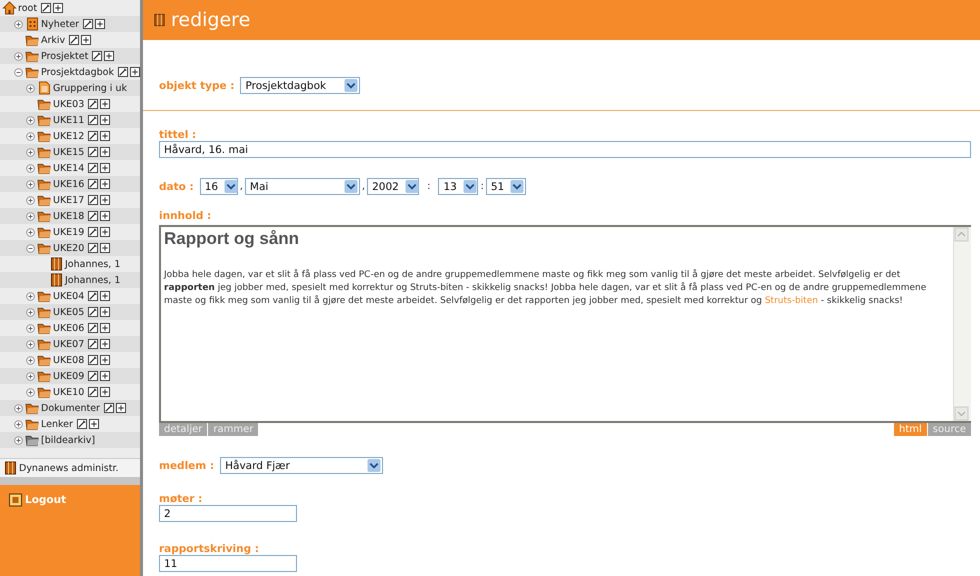 The image size is (980, 576). What do you see at coordinates (228, 563) in the screenshot?
I see `report-writing-field: 11` at bounding box center [228, 563].